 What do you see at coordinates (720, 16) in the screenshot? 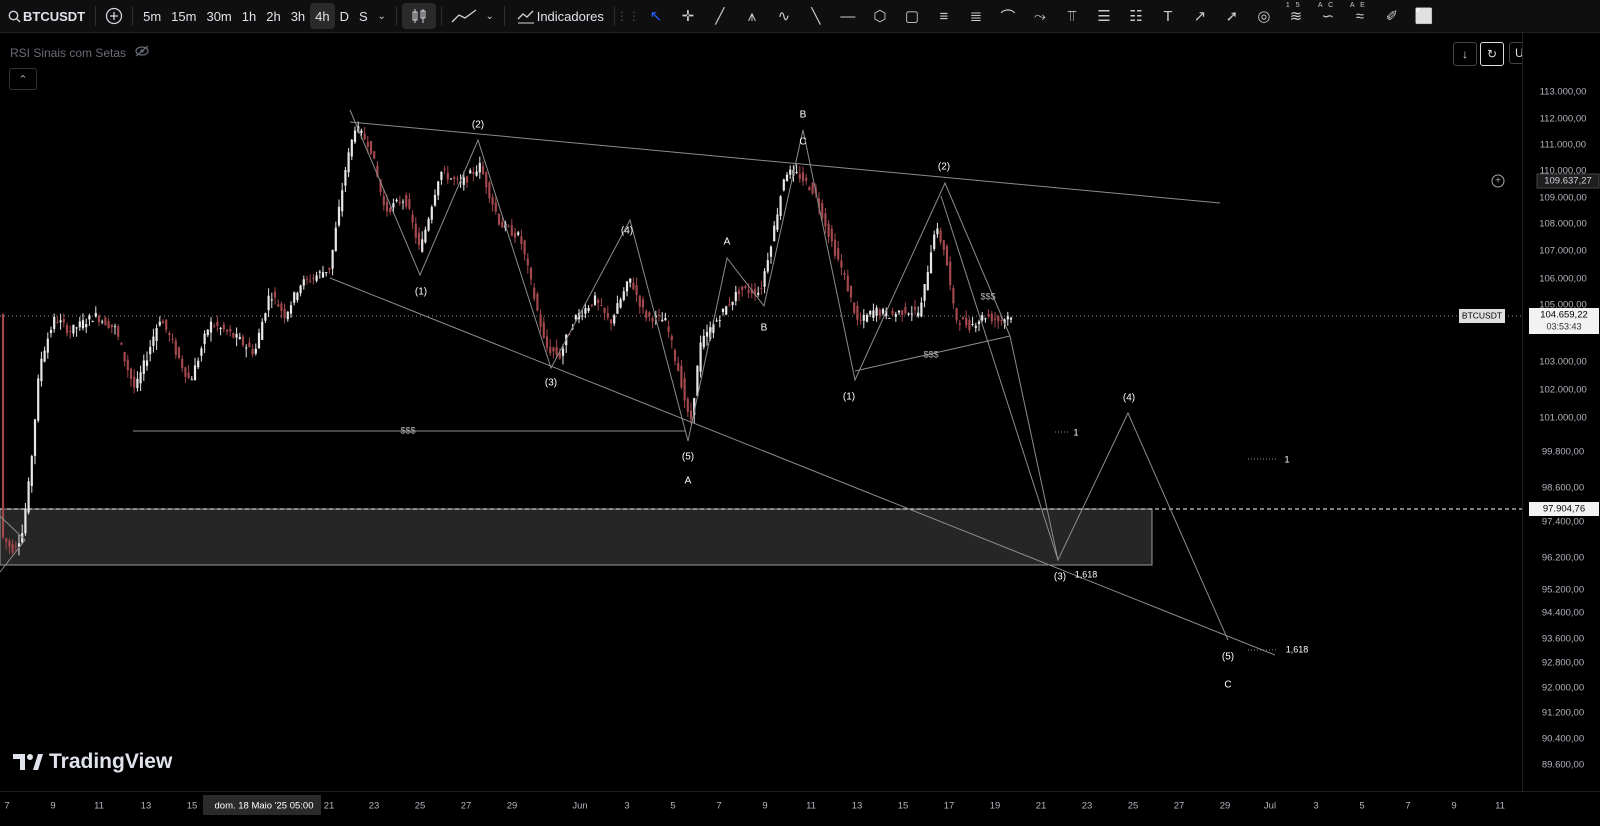
I see `trendline-icon: ╱` at bounding box center [720, 16].